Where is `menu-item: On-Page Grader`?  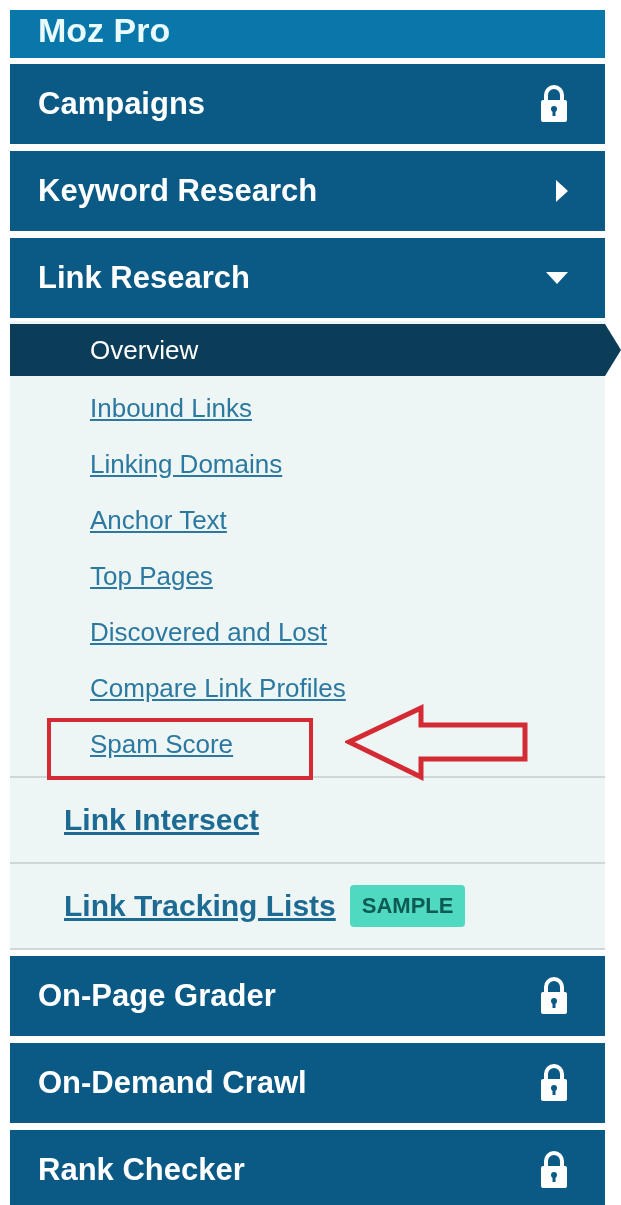
menu-item: On-Page Grader is located at coordinates (307, 996).